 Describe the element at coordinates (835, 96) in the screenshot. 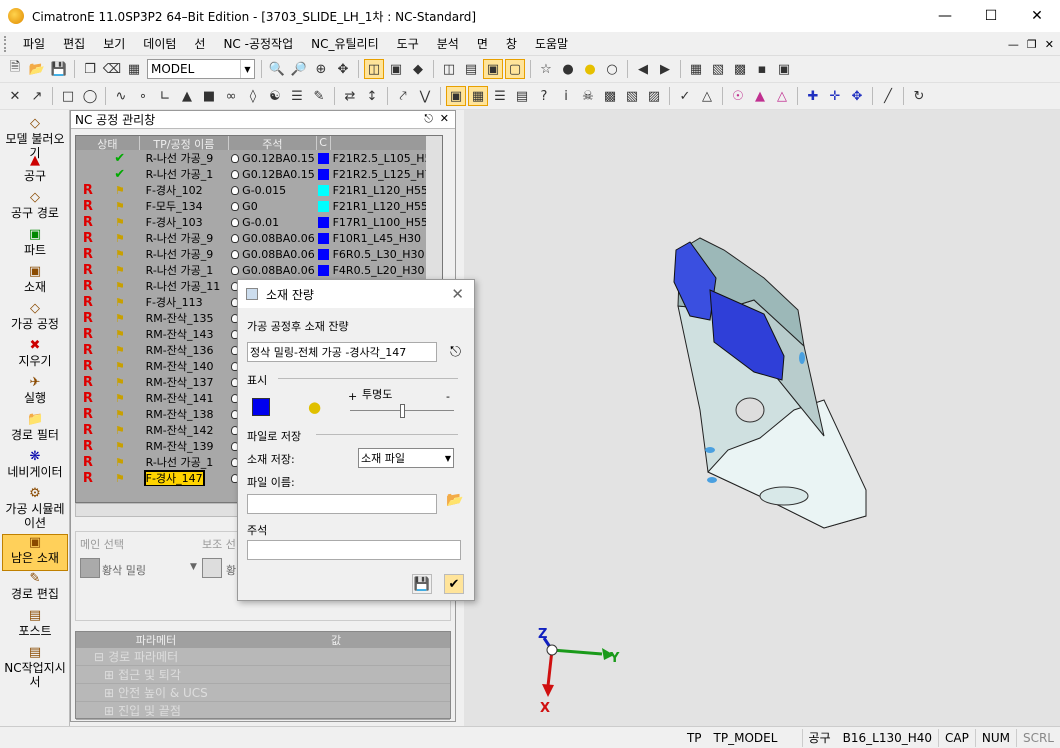

I see `ucs-icon: ✛` at that location.